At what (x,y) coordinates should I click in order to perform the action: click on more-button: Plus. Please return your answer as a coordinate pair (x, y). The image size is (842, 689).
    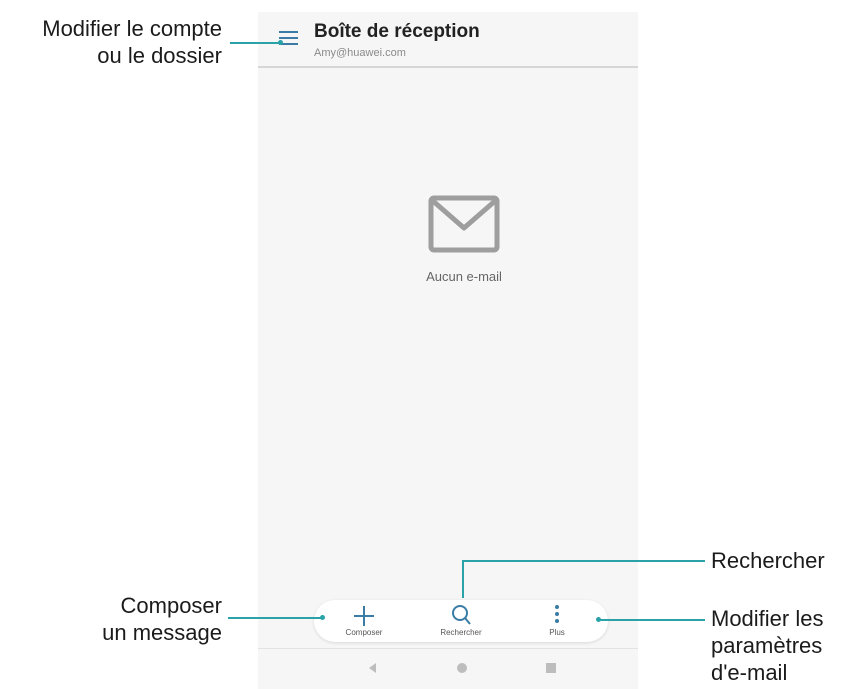
    Looking at the image, I should click on (557, 619).